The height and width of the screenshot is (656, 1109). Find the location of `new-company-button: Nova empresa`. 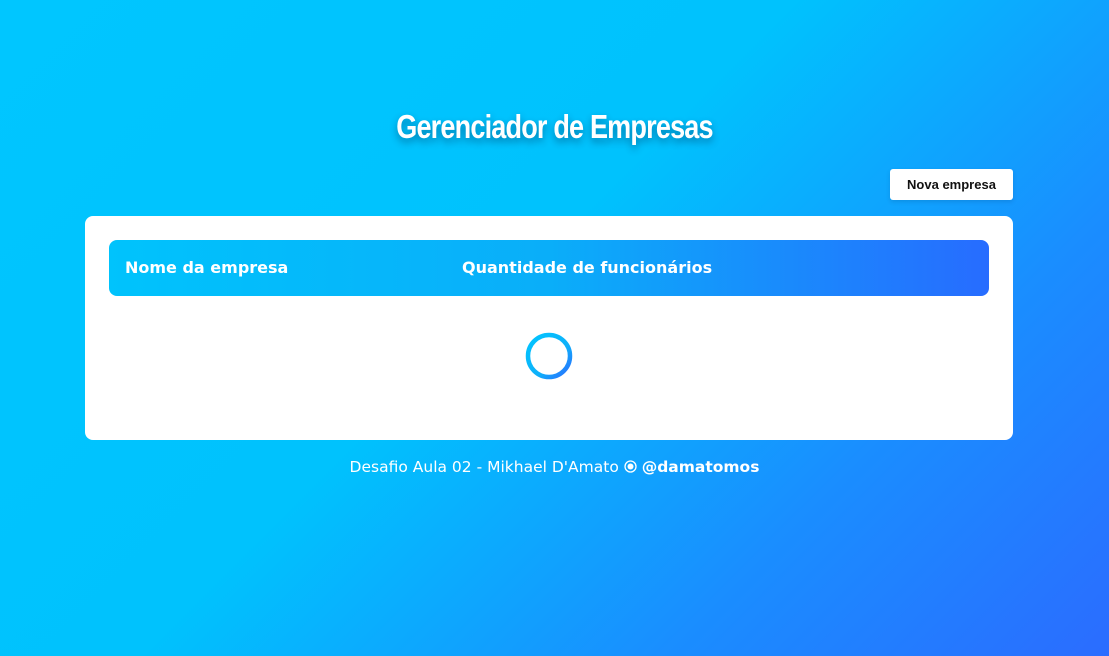

new-company-button: Nova empresa is located at coordinates (951, 184).